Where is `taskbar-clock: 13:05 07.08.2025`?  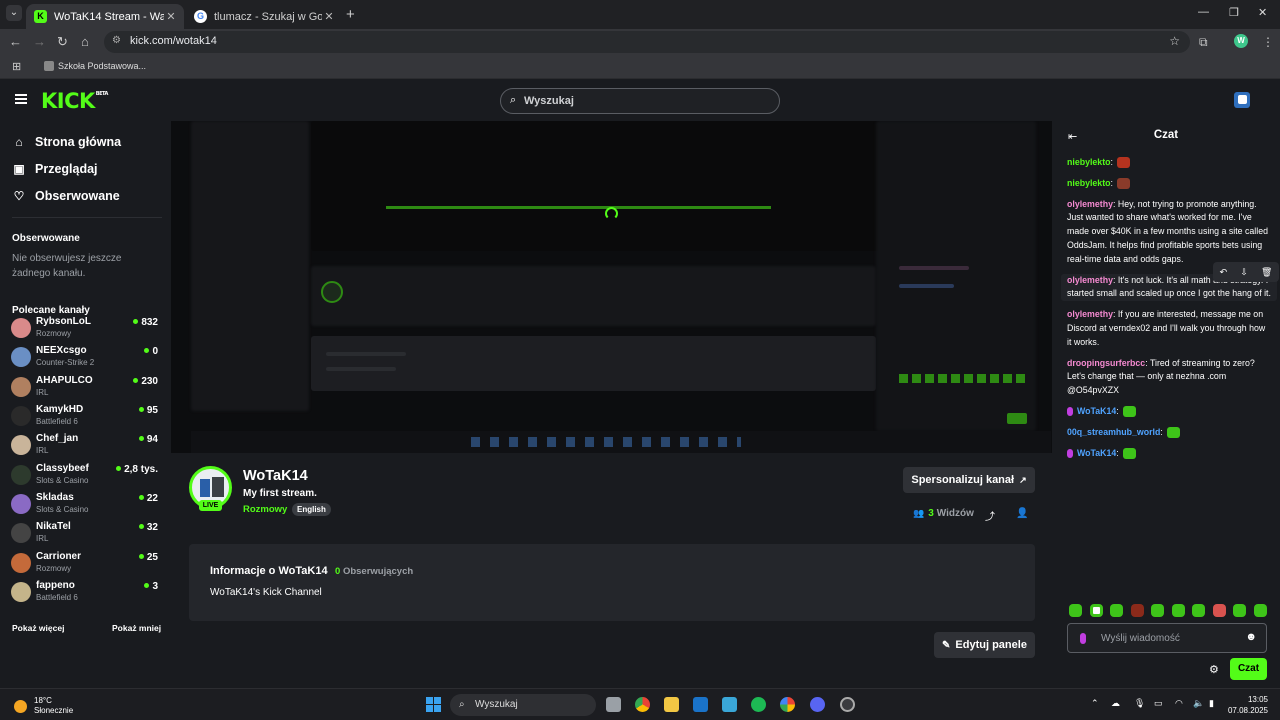
taskbar-clock: 13:05 07.08.2025 is located at coordinates (1247, 705).